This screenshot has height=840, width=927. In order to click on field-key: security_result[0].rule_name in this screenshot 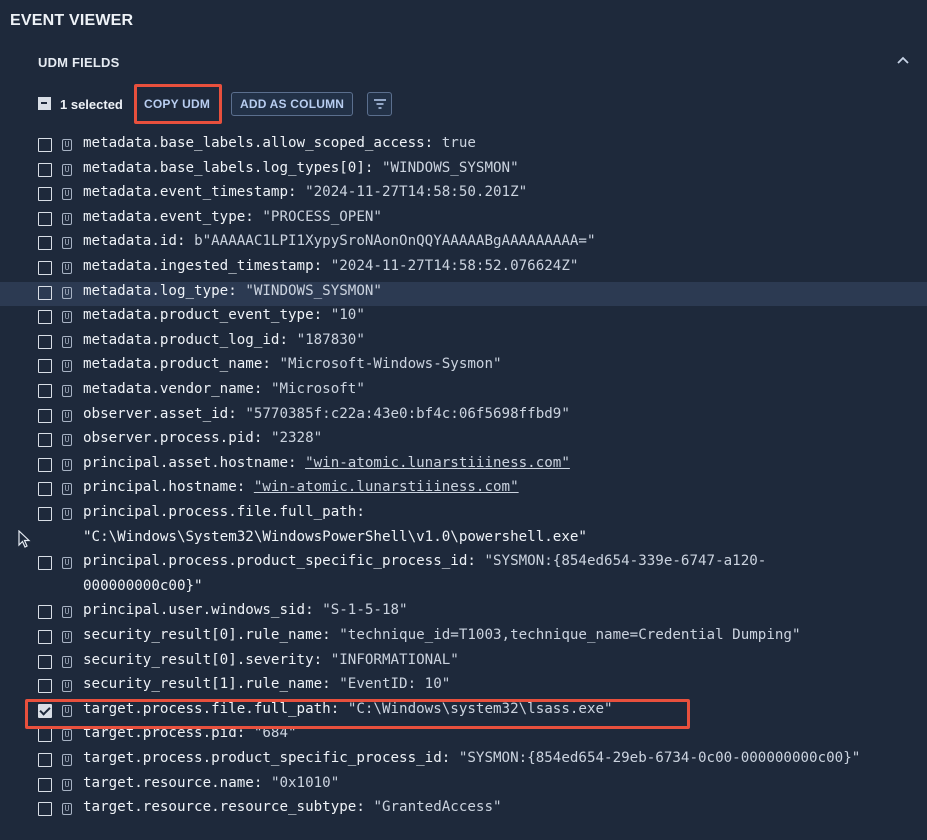, I will do `click(203, 635)`.